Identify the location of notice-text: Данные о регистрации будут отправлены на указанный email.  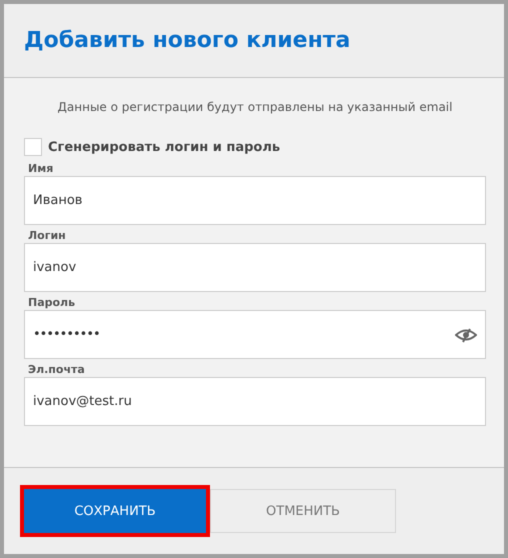
(255, 107).